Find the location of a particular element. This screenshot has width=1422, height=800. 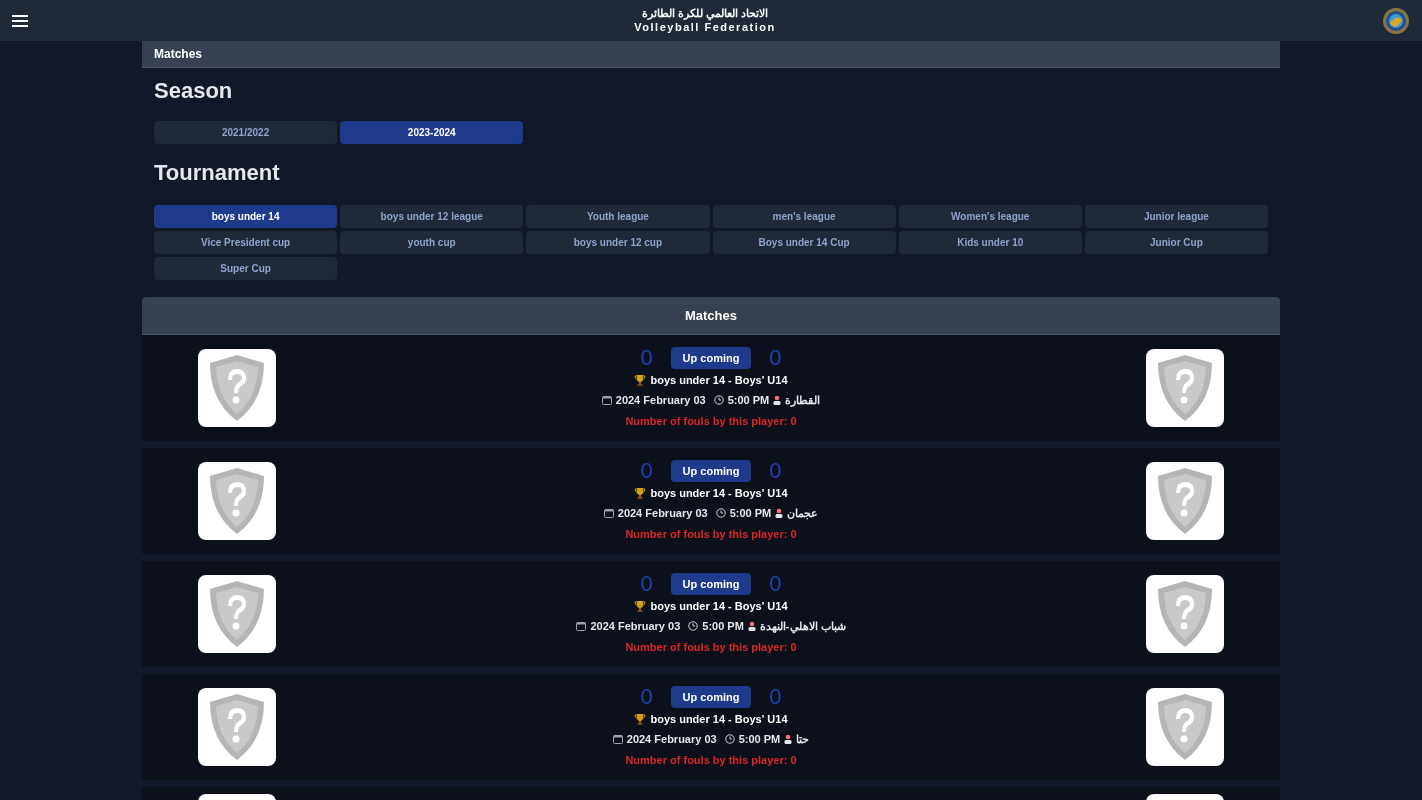

filter-tab: 2023-2024 is located at coordinates (432, 132).